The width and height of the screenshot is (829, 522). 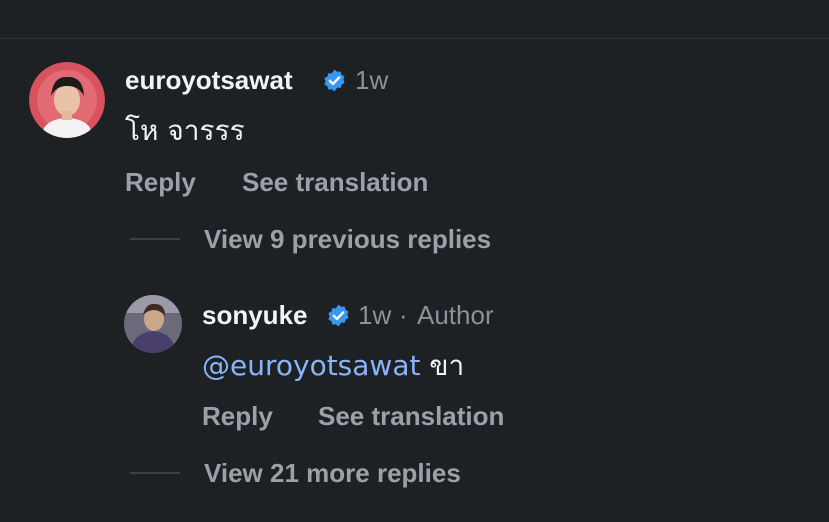 I want to click on reply-message: ขา, so click(x=447, y=365).